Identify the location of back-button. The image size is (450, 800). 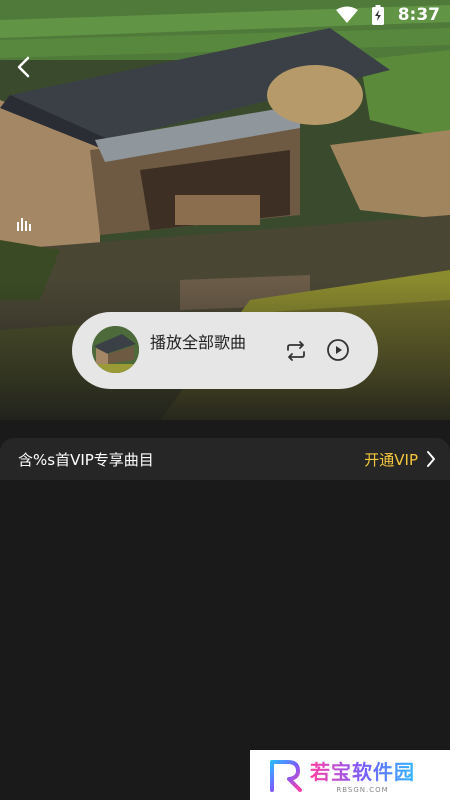
(24, 67).